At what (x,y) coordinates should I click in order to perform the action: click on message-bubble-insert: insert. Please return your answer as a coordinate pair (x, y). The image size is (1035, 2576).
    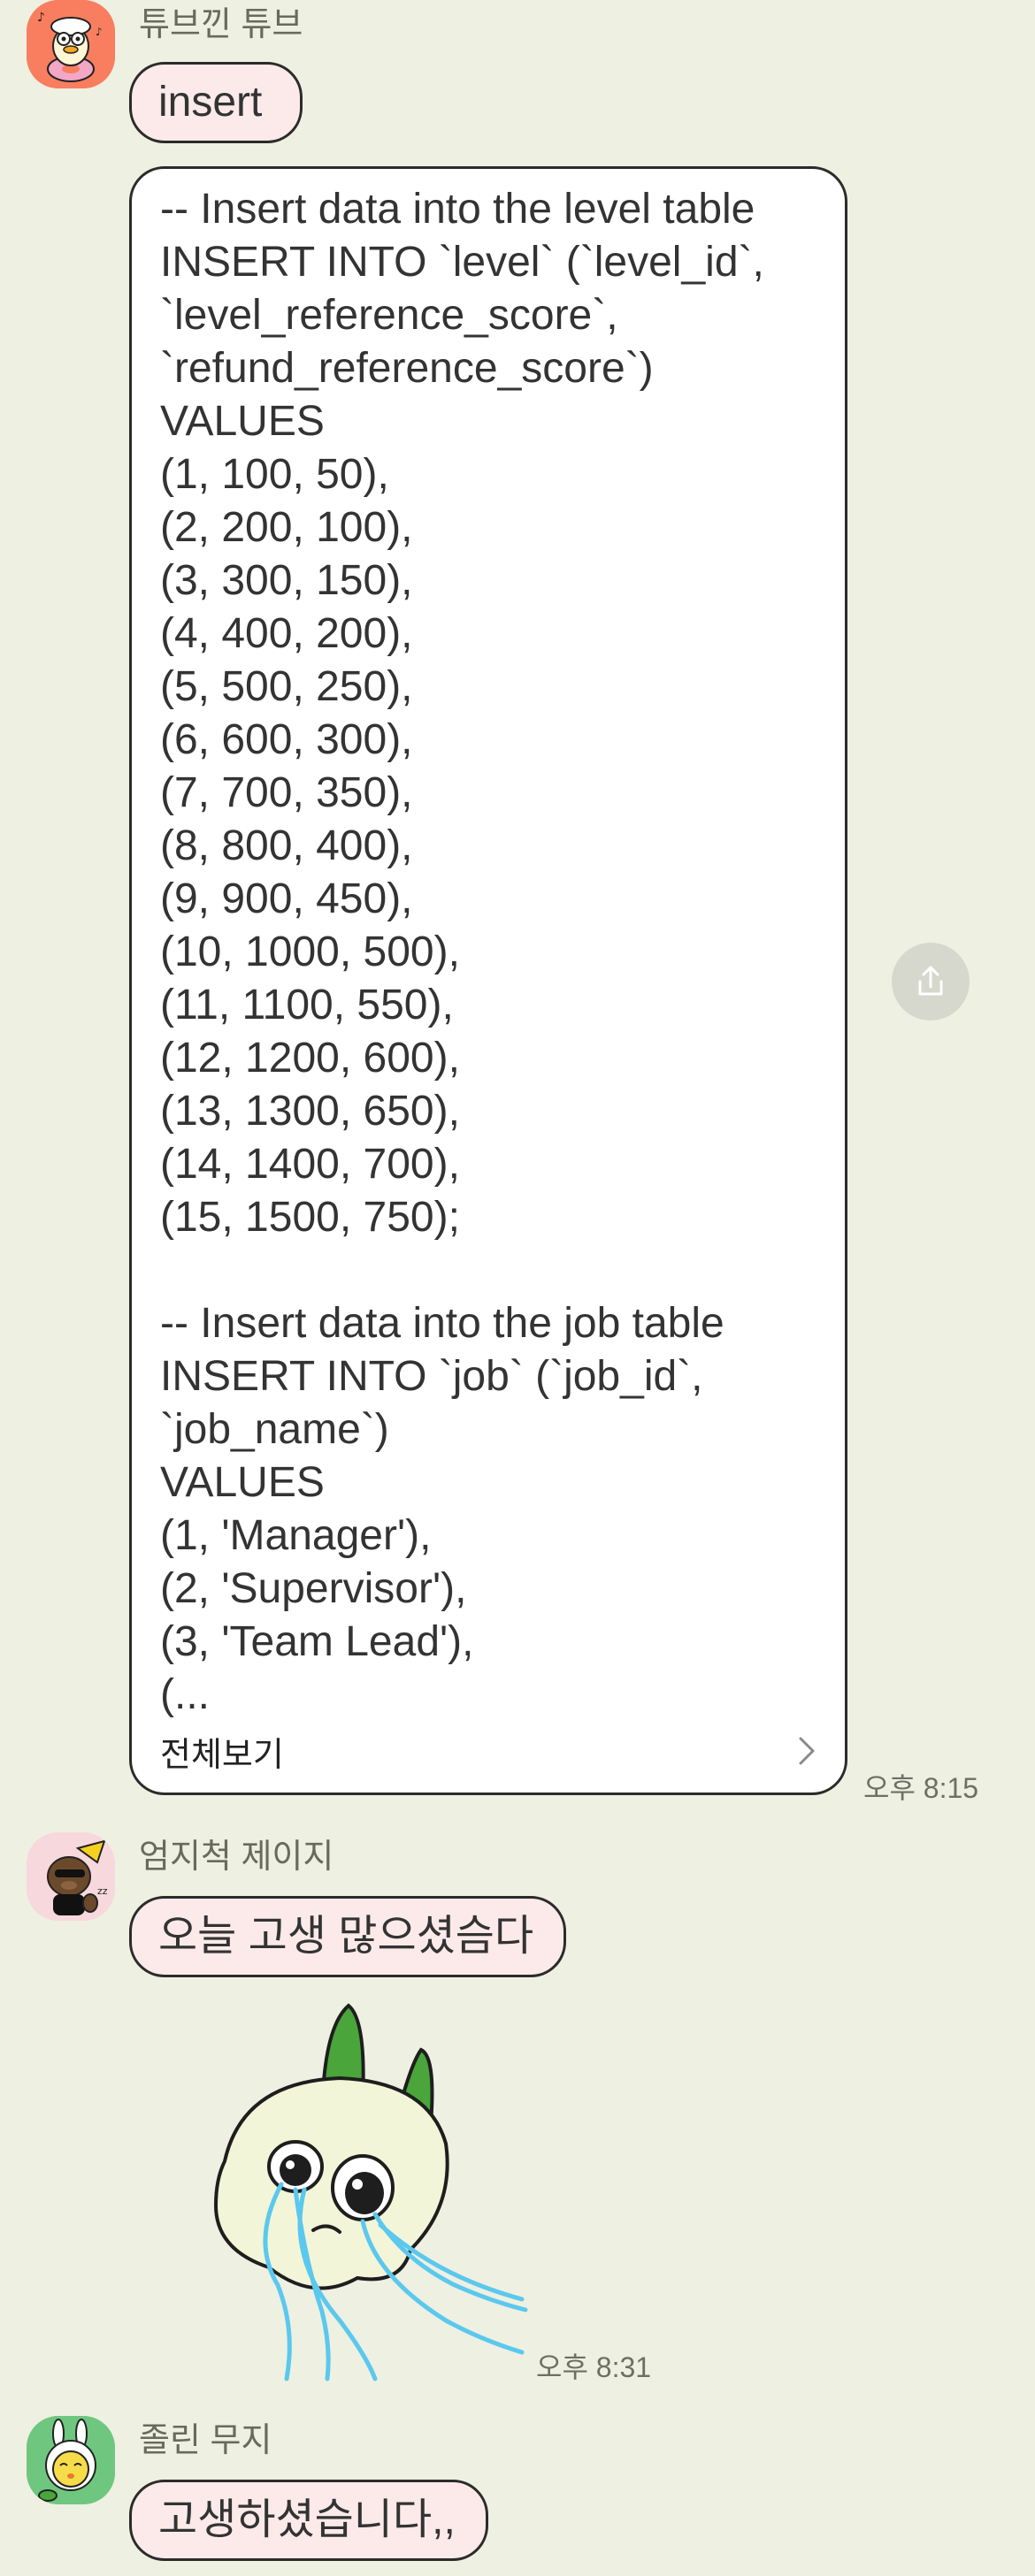
    Looking at the image, I should click on (216, 103).